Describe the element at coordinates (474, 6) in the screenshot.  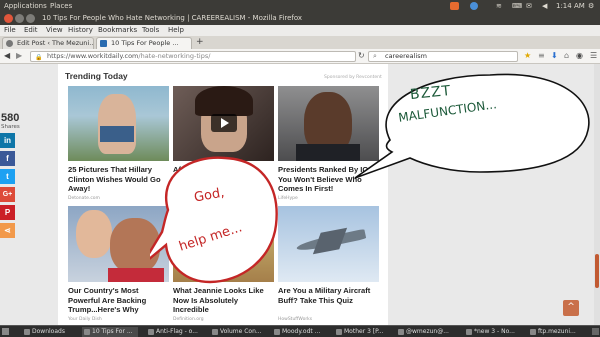
I see `dropbox-icon` at that location.